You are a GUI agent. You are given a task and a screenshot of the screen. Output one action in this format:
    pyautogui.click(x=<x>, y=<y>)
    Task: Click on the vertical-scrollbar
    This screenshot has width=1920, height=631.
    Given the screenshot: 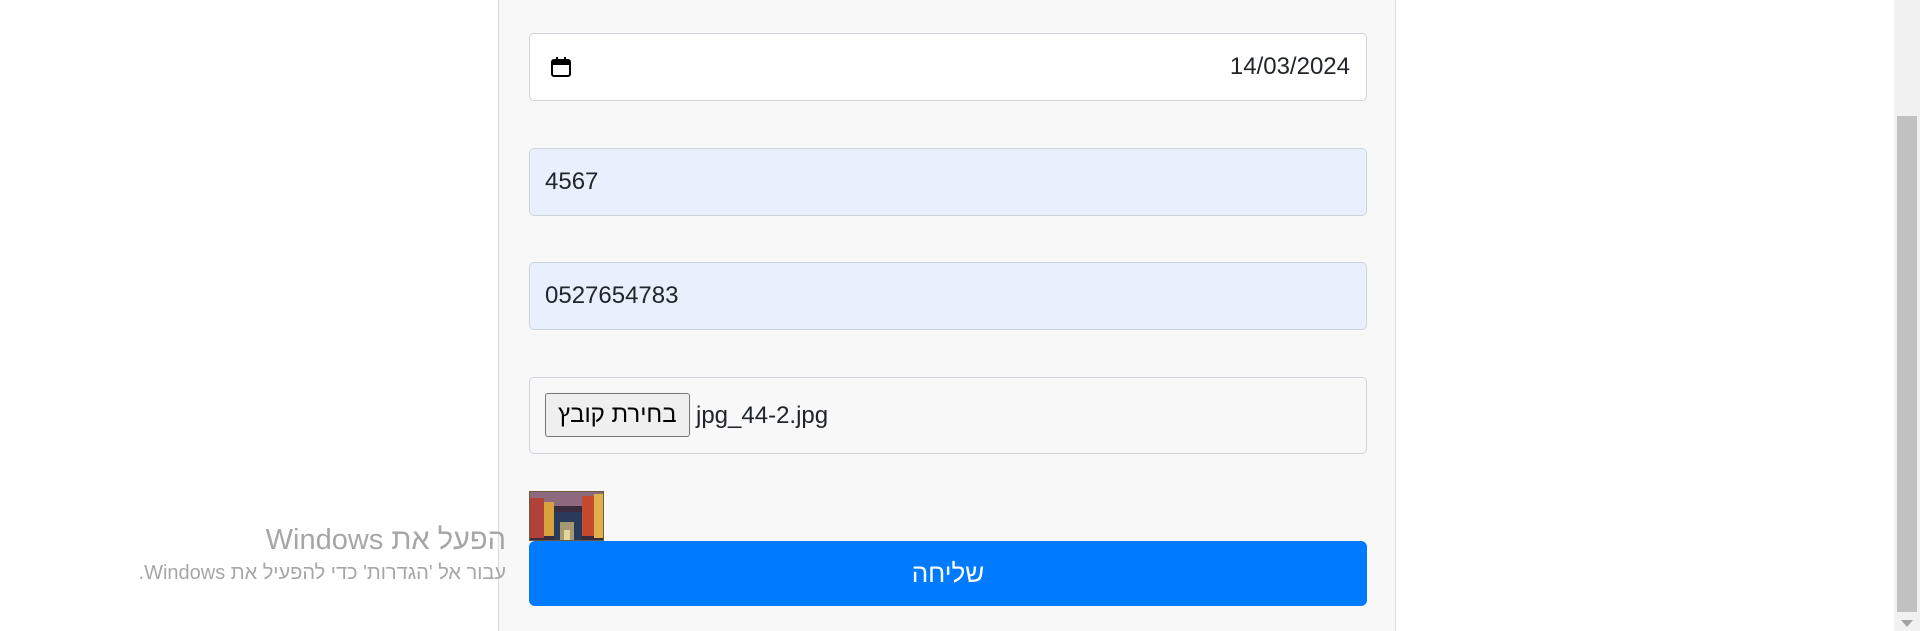 What is the action you would take?
    pyautogui.click(x=1907, y=315)
    